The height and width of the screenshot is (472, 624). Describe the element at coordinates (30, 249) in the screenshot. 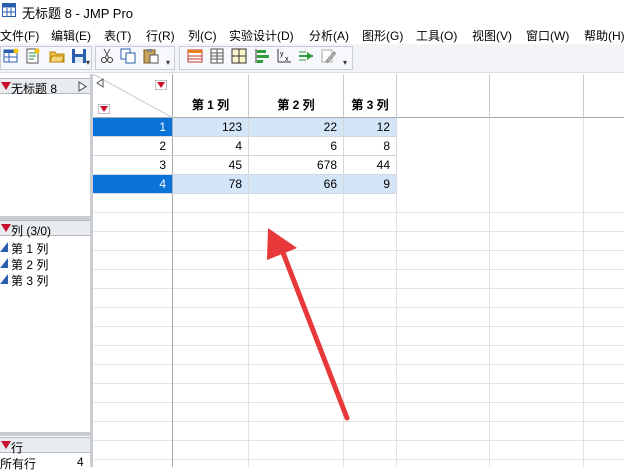

I see `column-list-label: 第 1 列` at that location.